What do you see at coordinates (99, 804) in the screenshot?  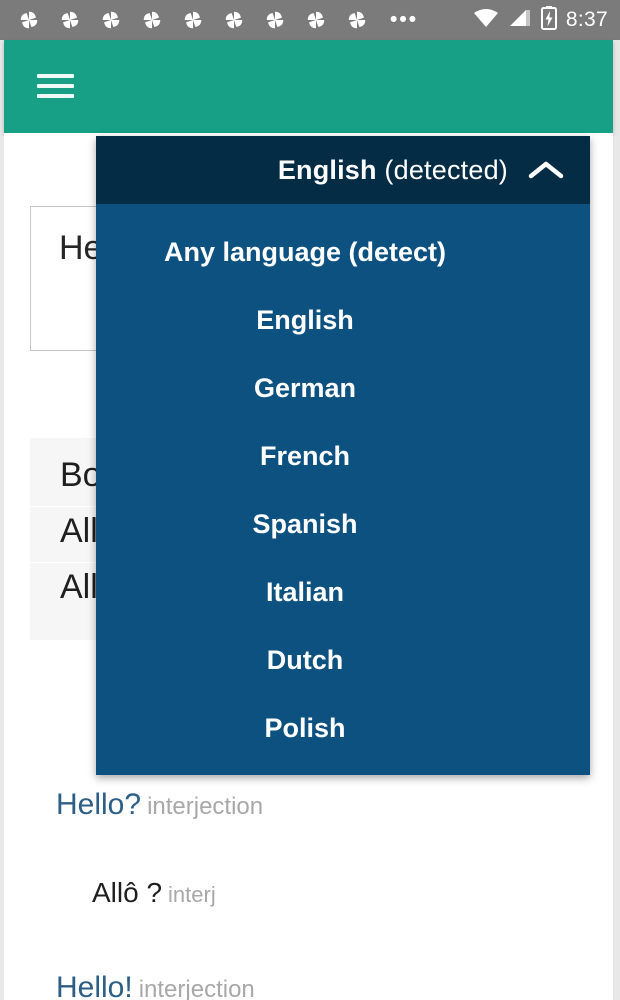 I see `dictionary-word: Hello?` at bounding box center [99, 804].